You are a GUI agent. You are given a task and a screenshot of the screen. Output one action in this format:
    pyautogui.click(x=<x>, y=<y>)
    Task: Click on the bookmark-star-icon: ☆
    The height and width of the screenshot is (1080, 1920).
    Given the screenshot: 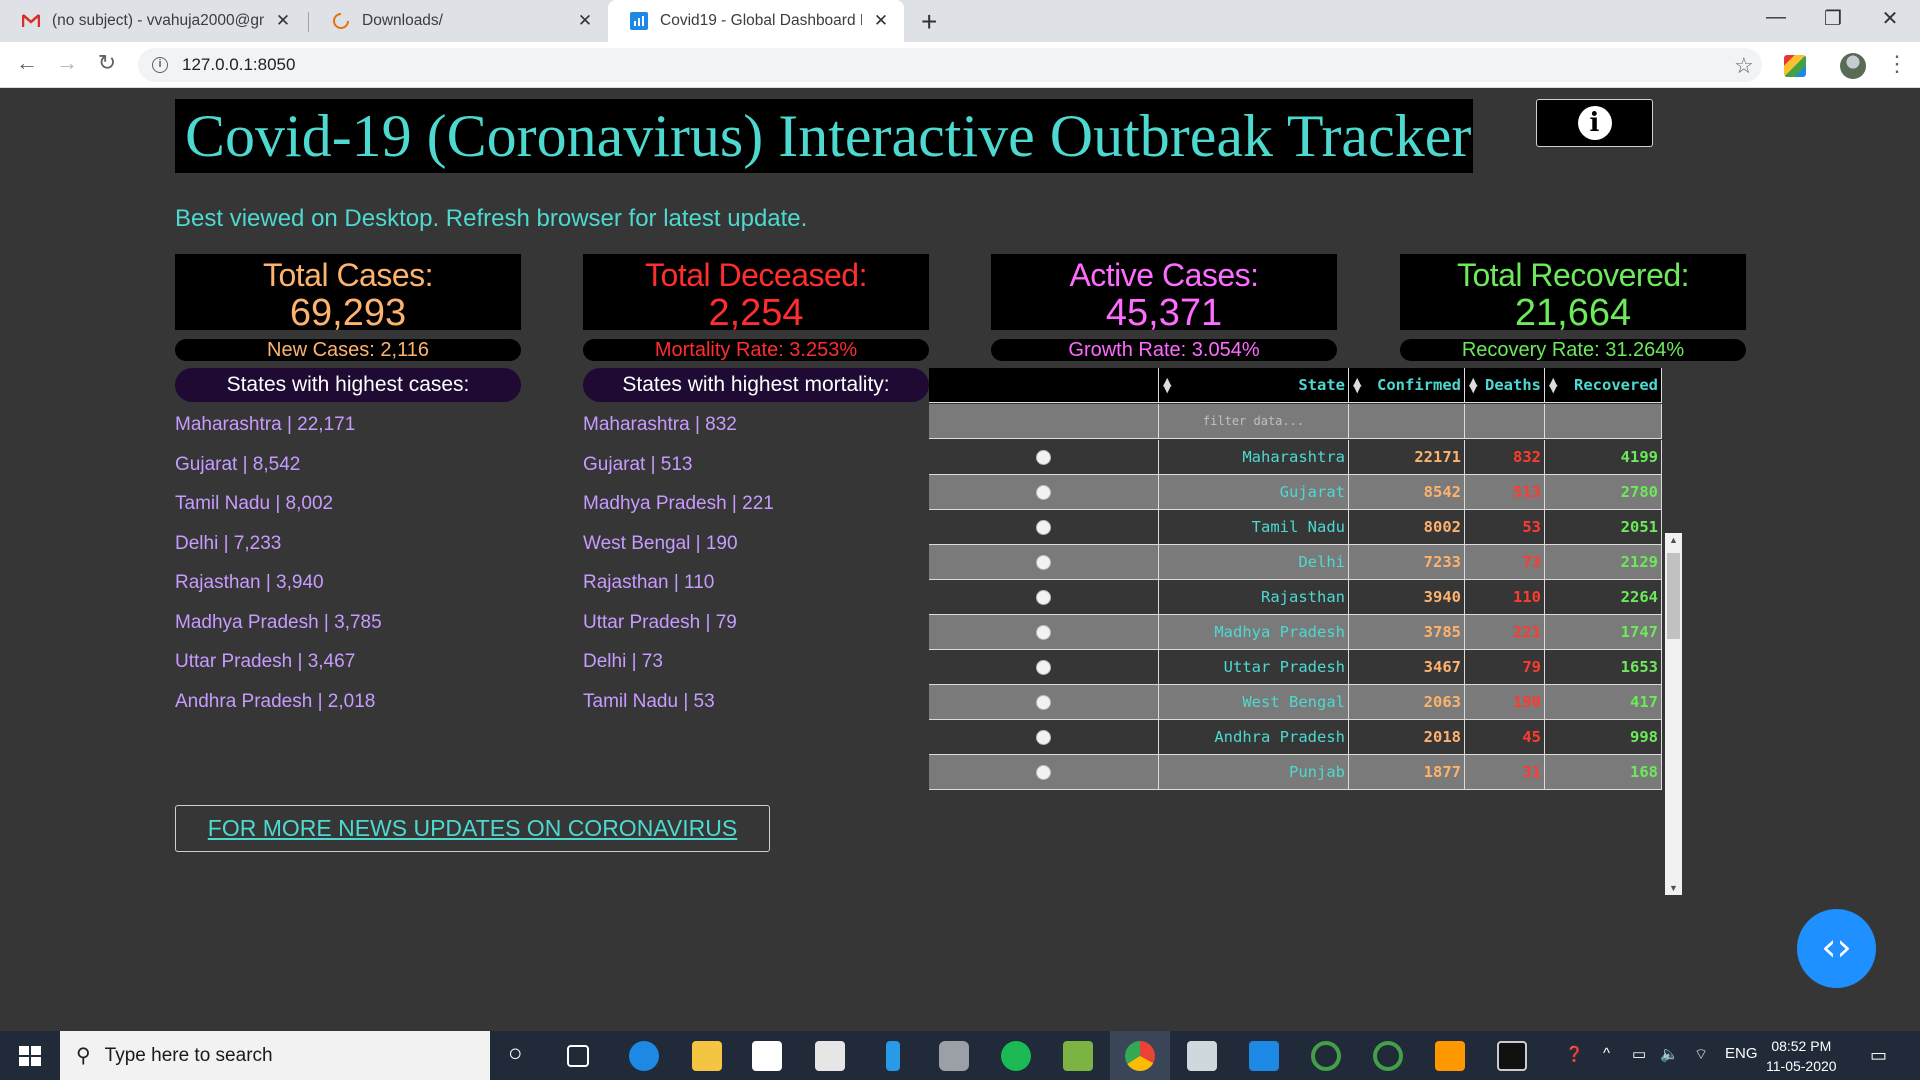 What is the action you would take?
    pyautogui.click(x=1744, y=66)
    